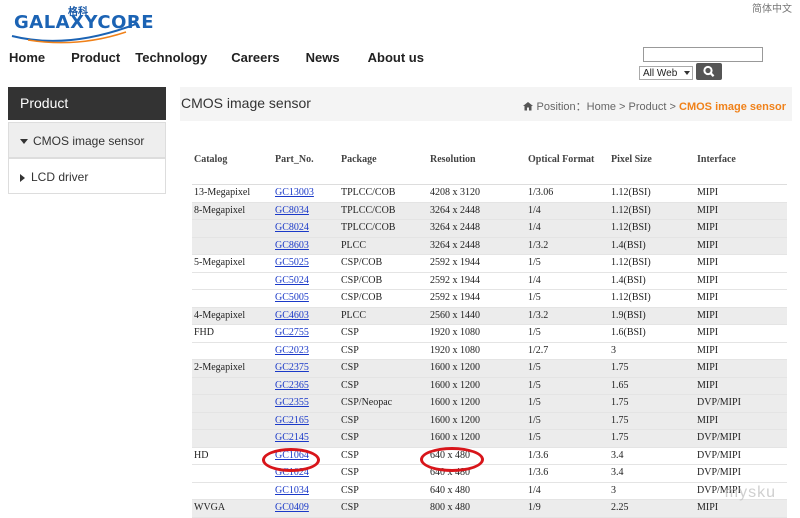 The height and width of the screenshot is (518, 800). Describe the element at coordinates (489, 421) in the screenshot. I see `table-row: GC2165 CSP 1600 x 1200 1/5 1.75 MIPI` at that location.